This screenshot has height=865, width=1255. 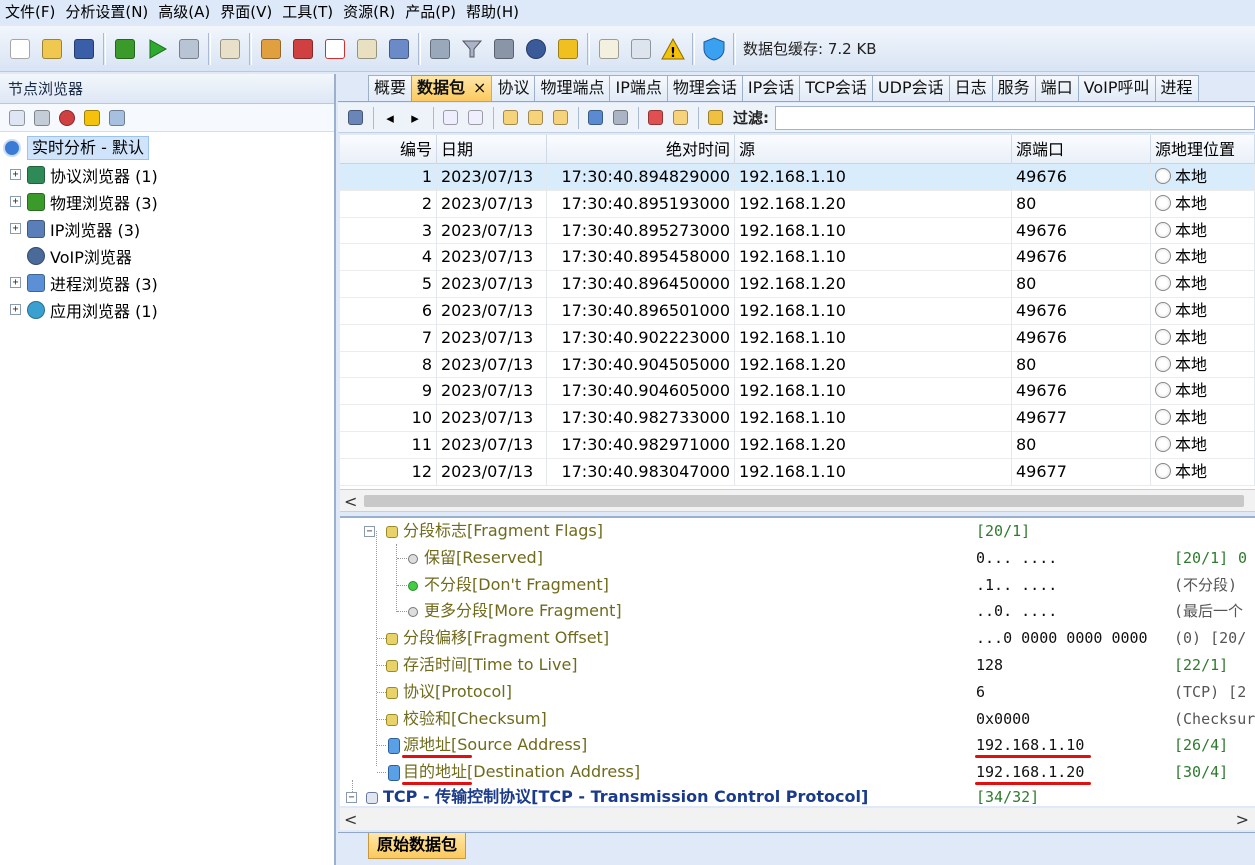 What do you see at coordinates (1116, 88) in the screenshot?
I see `tab-voip-calls: VoIP呼叫` at bounding box center [1116, 88].